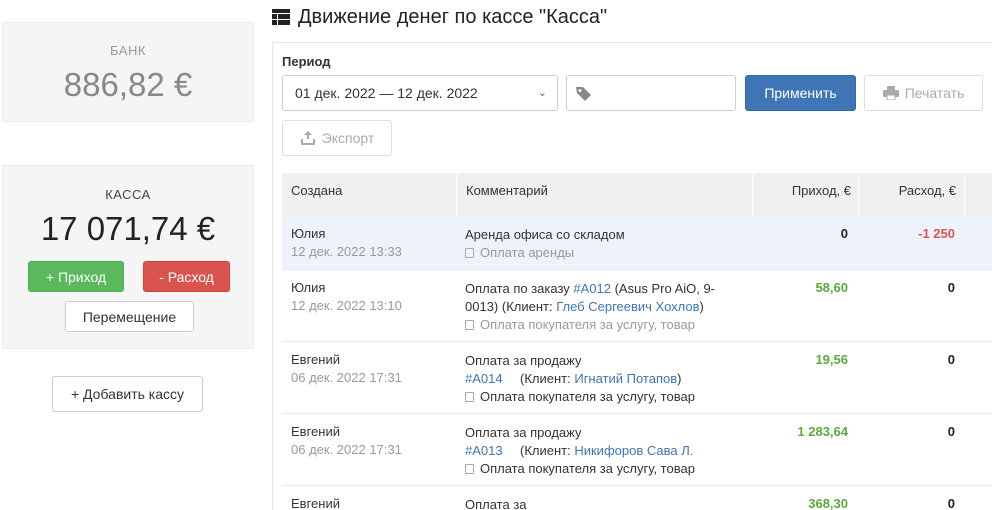 The width and height of the screenshot is (992, 510). Describe the element at coordinates (527, 252) in the screenshot. I see `category-text: Оплата аренды` at that location.